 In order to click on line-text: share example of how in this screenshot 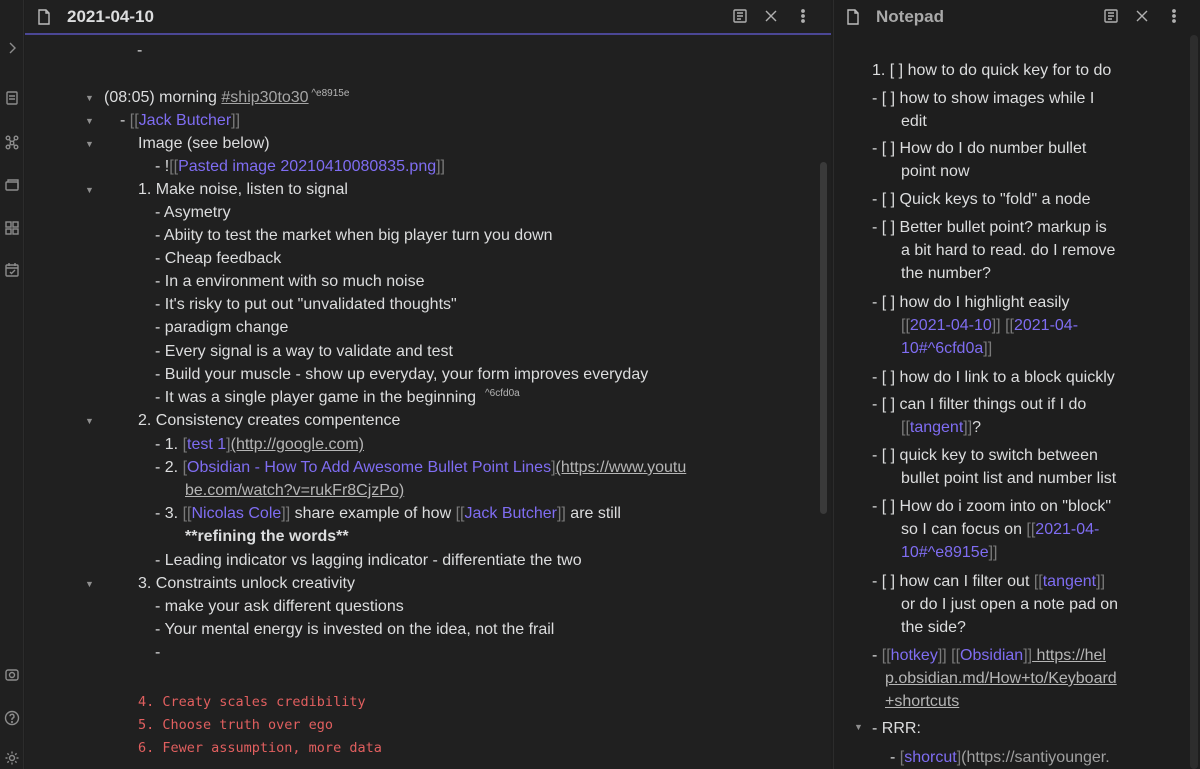, I will do `click(373, 513)`.